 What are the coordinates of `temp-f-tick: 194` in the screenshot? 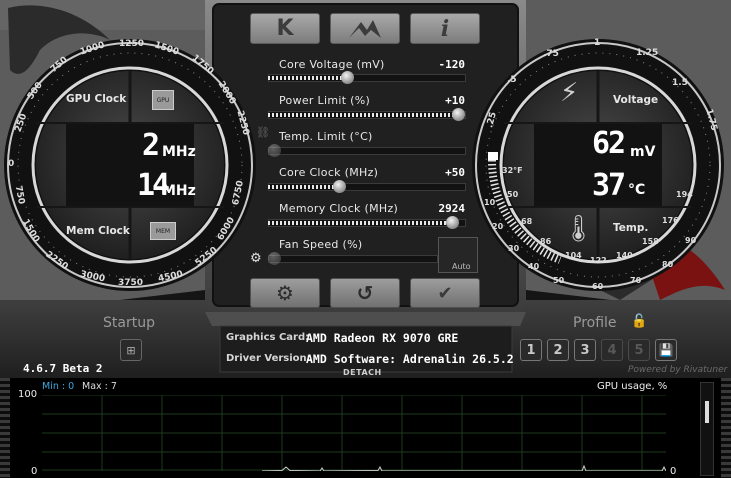 It's located at (684, 194).